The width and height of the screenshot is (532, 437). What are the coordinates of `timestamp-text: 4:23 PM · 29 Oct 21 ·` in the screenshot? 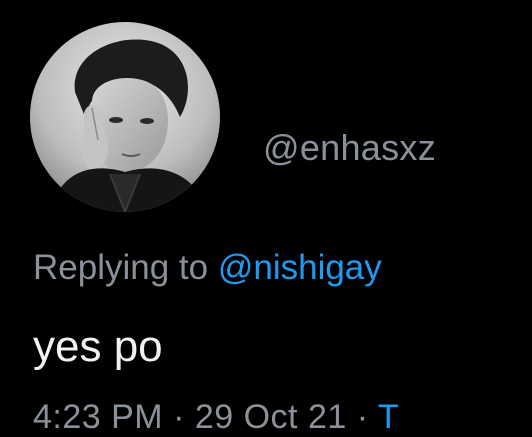 It's located at (205, 417).